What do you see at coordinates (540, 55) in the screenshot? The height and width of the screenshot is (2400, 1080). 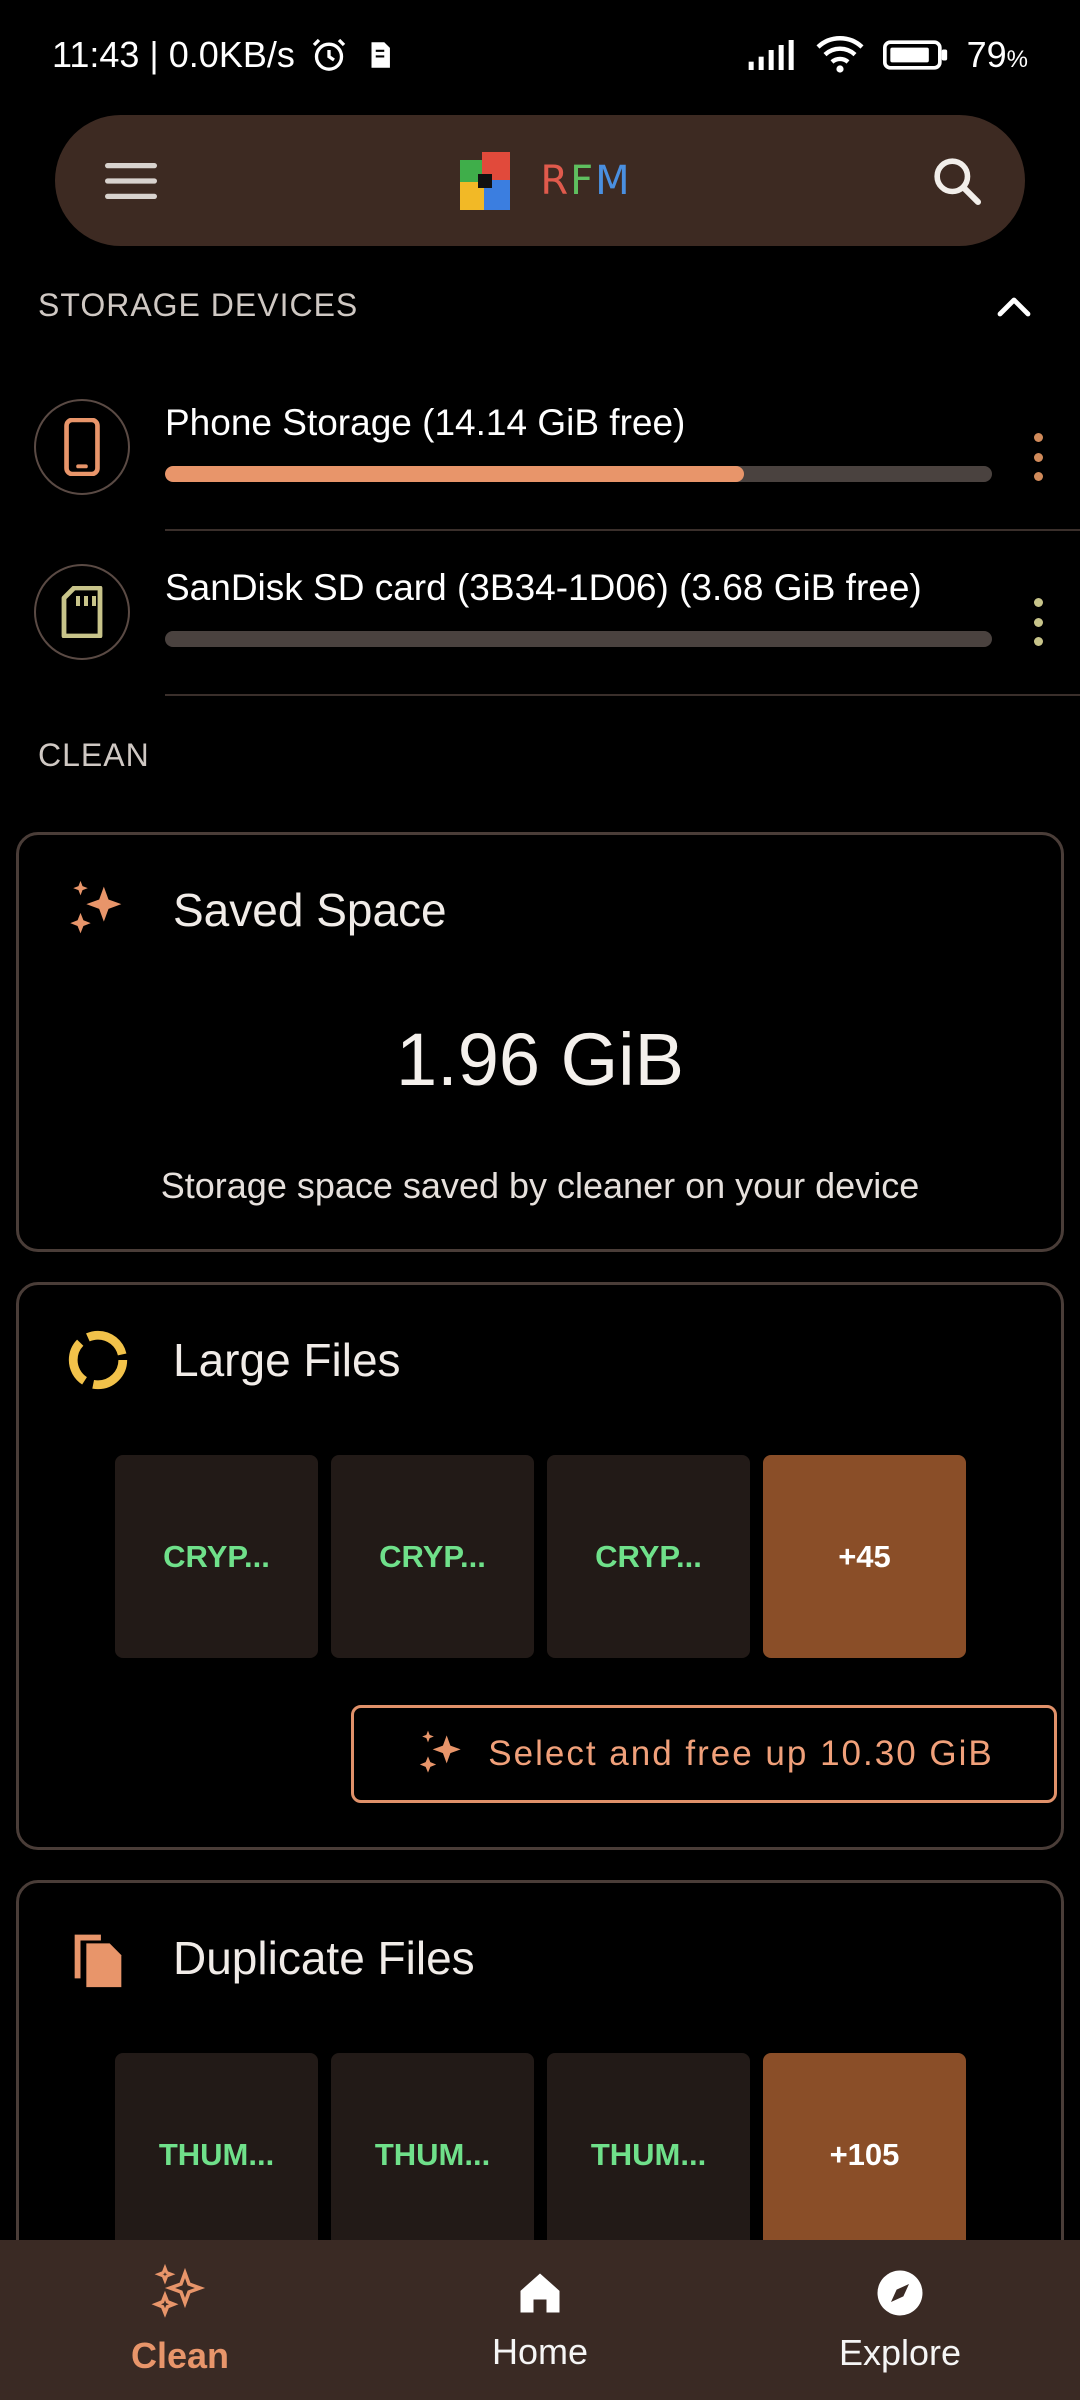 I see `status-bar: 11:43 | 0.0KB/s 79%` at bounding box center [540, 55].